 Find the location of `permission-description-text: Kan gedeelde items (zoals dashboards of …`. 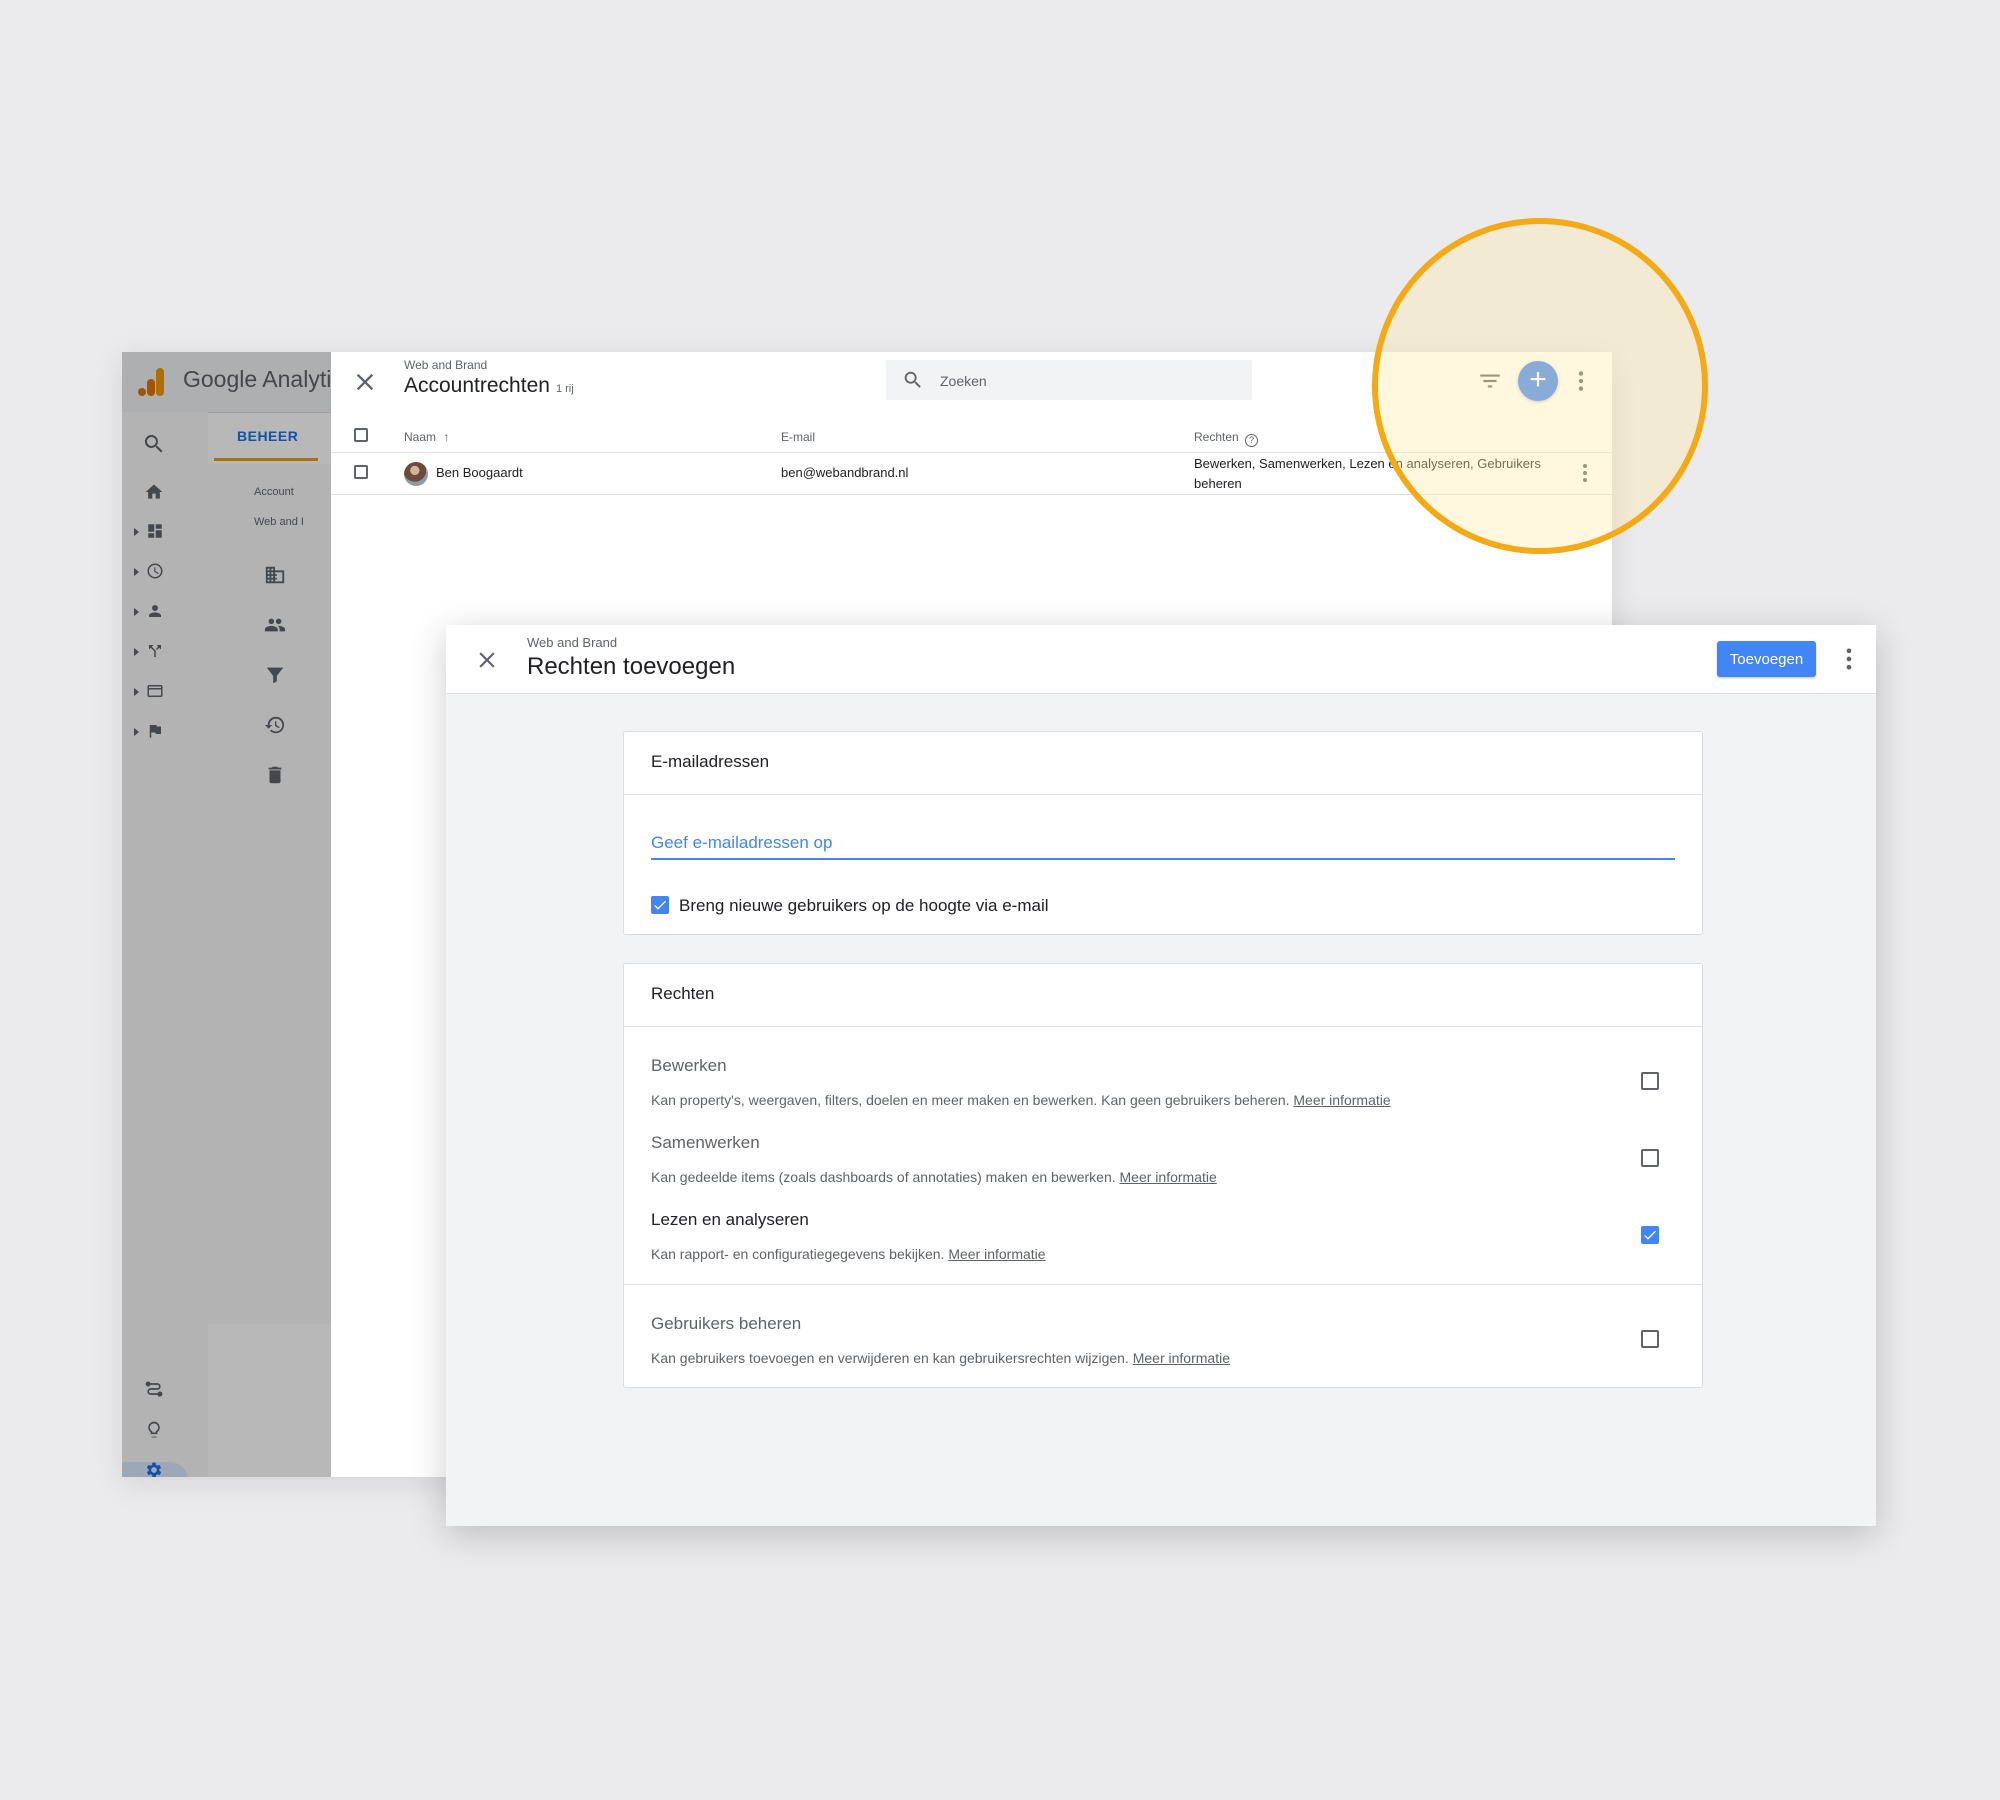

permission-description-text: Kan gedeelde items (zoals dashboards of … is located at coordinates (883, 1177).